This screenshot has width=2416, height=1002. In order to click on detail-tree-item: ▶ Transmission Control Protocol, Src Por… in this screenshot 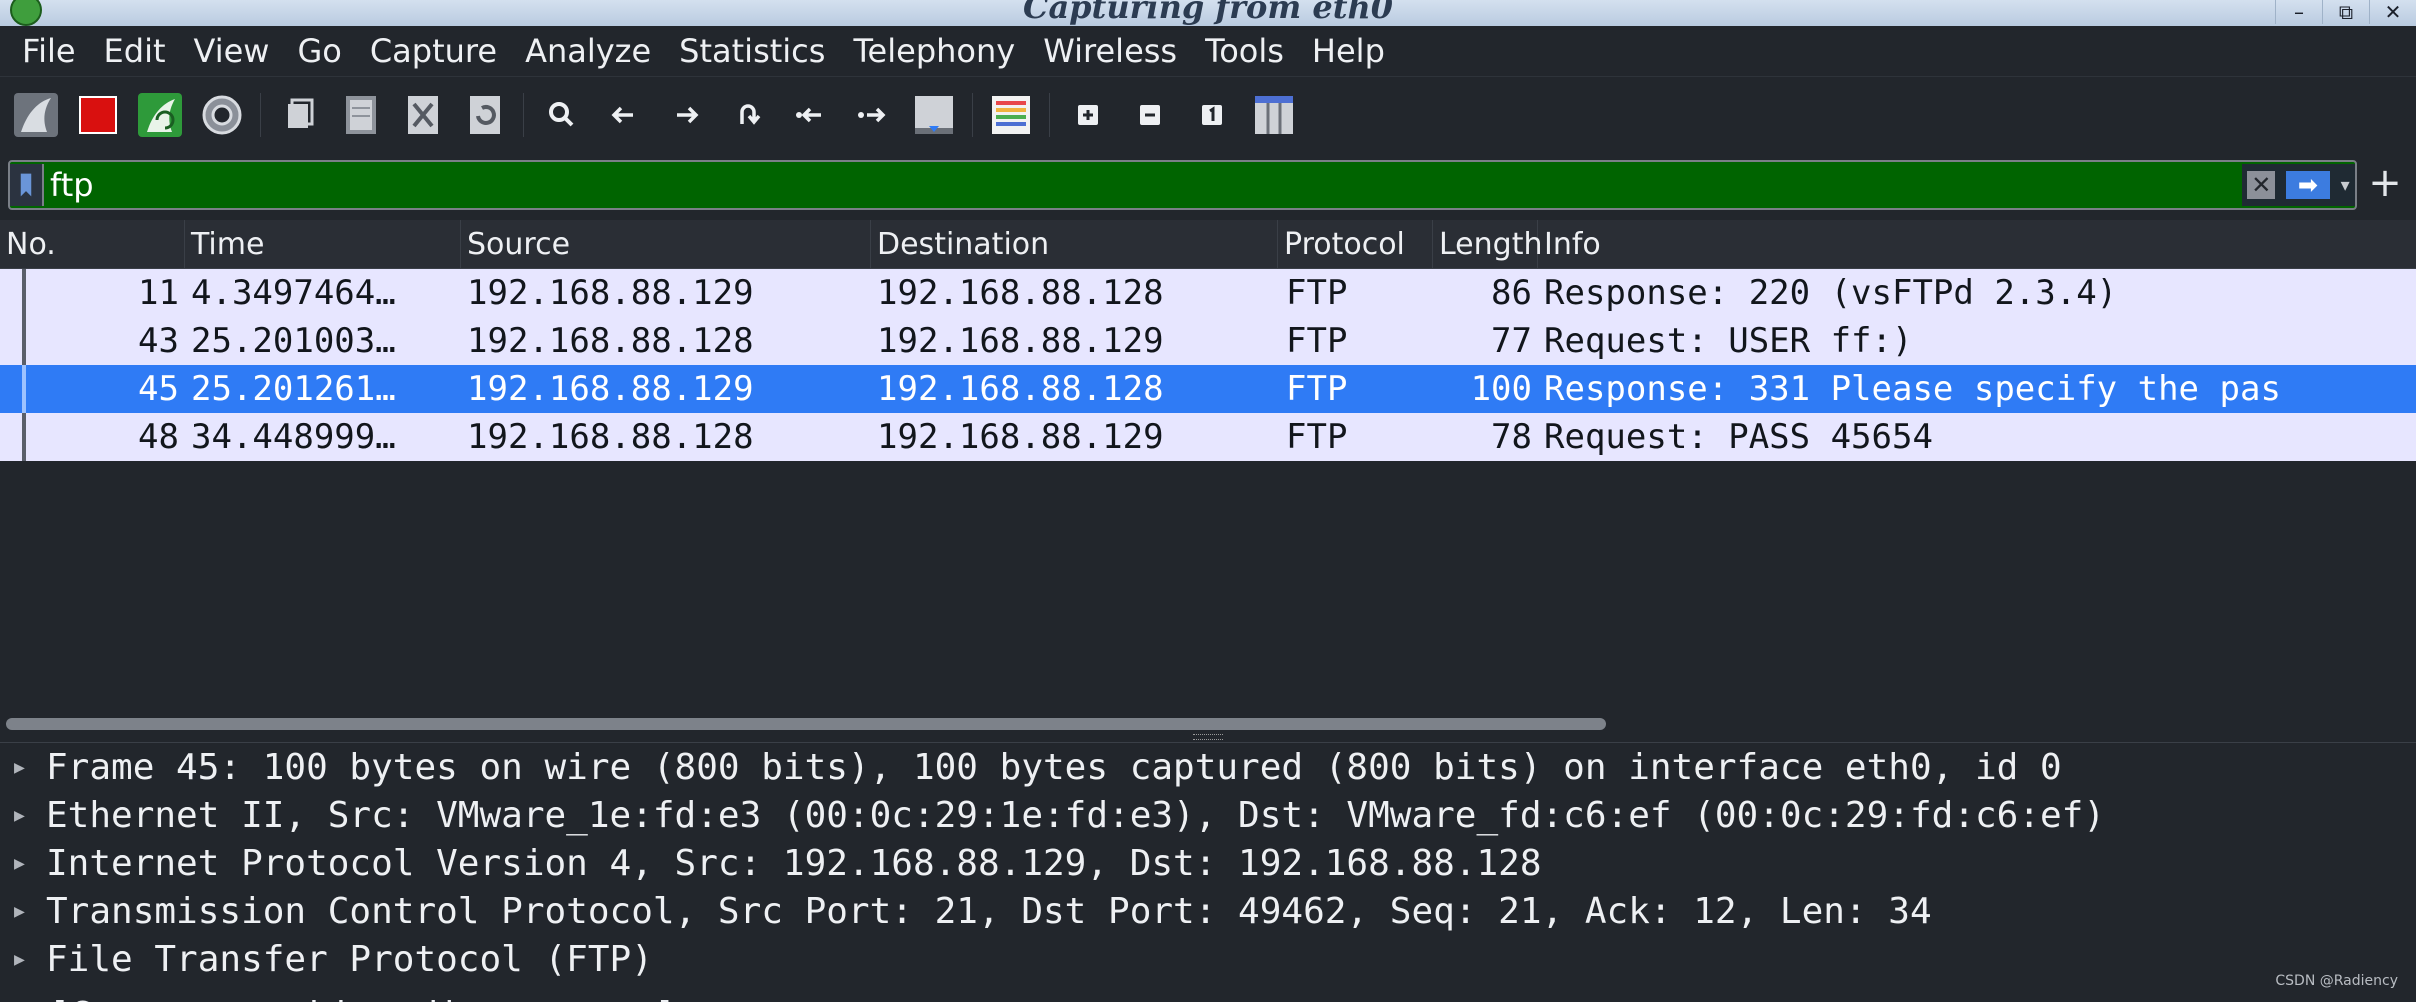, I will do `click(1208, 911)`.